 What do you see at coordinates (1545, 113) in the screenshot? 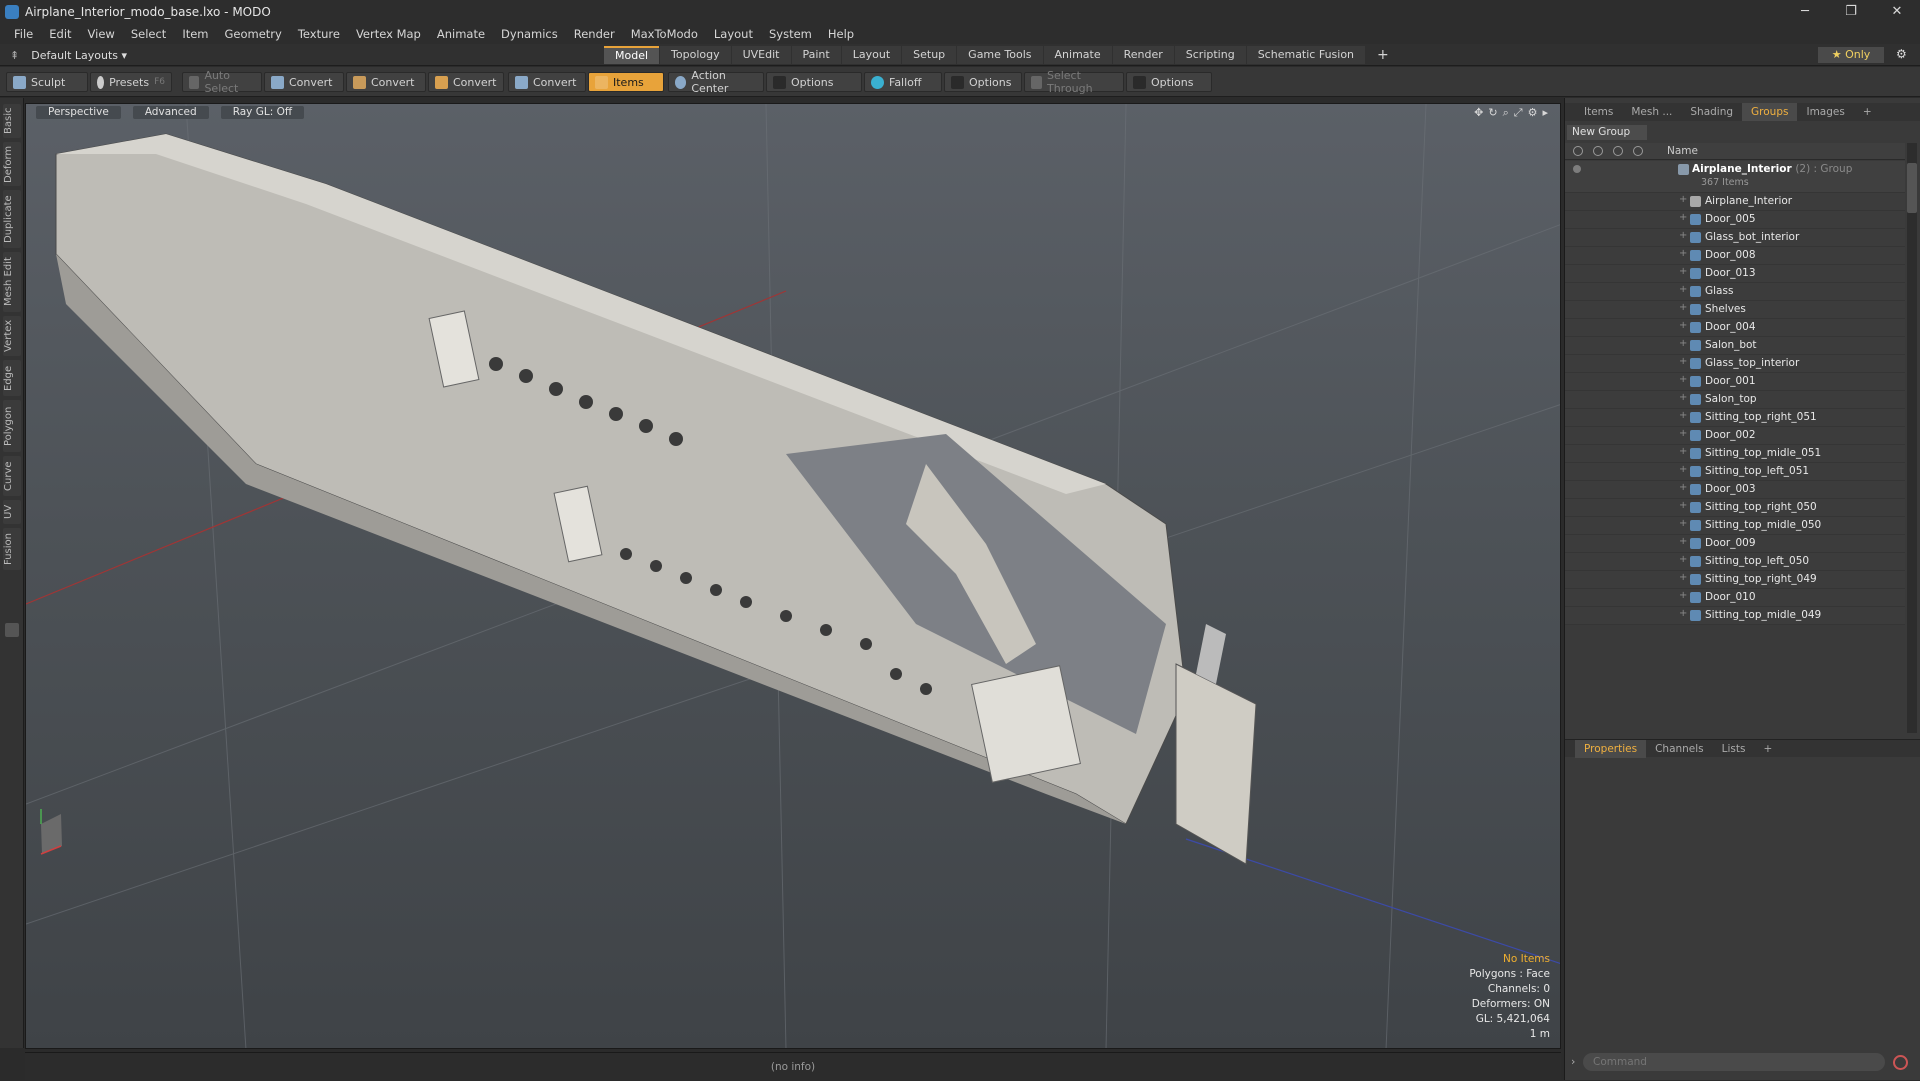
I see `viewport-menu-icon: ▸` at bounding box center [1545, 113].